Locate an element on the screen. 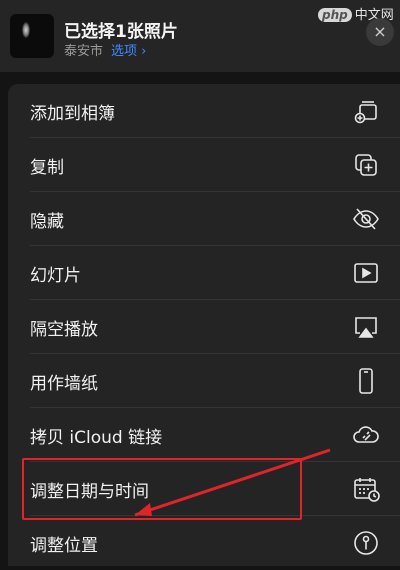 This screenshot has height=570, width=400. menu-item-label: 添加到相簿 is located at coordinates (72, 114).